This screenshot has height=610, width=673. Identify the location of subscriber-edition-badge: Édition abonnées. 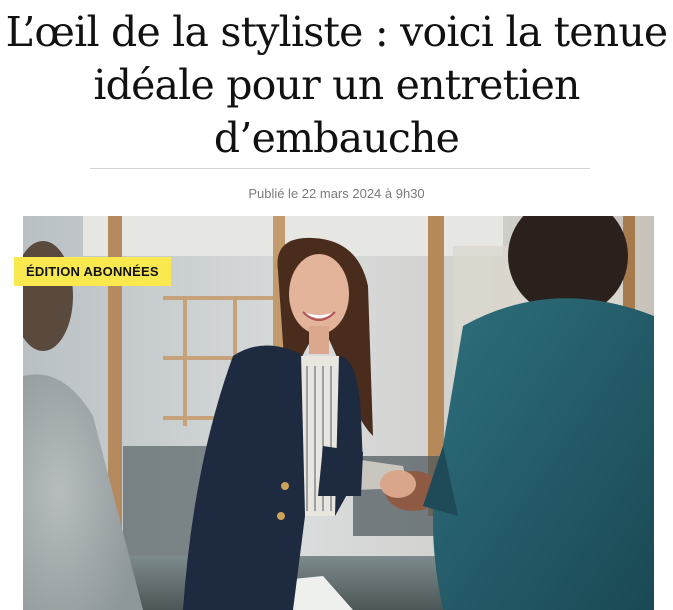
(92, 271).